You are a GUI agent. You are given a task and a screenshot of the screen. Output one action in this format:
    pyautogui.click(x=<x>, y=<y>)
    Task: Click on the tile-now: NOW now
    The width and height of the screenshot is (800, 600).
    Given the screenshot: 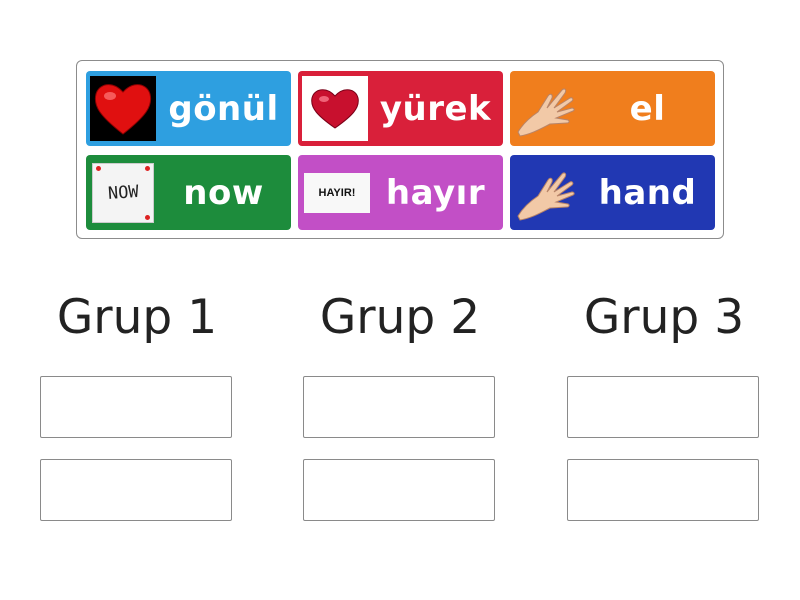 What is the action you would take?
    pyautogui.click(x=188, y=192)
    